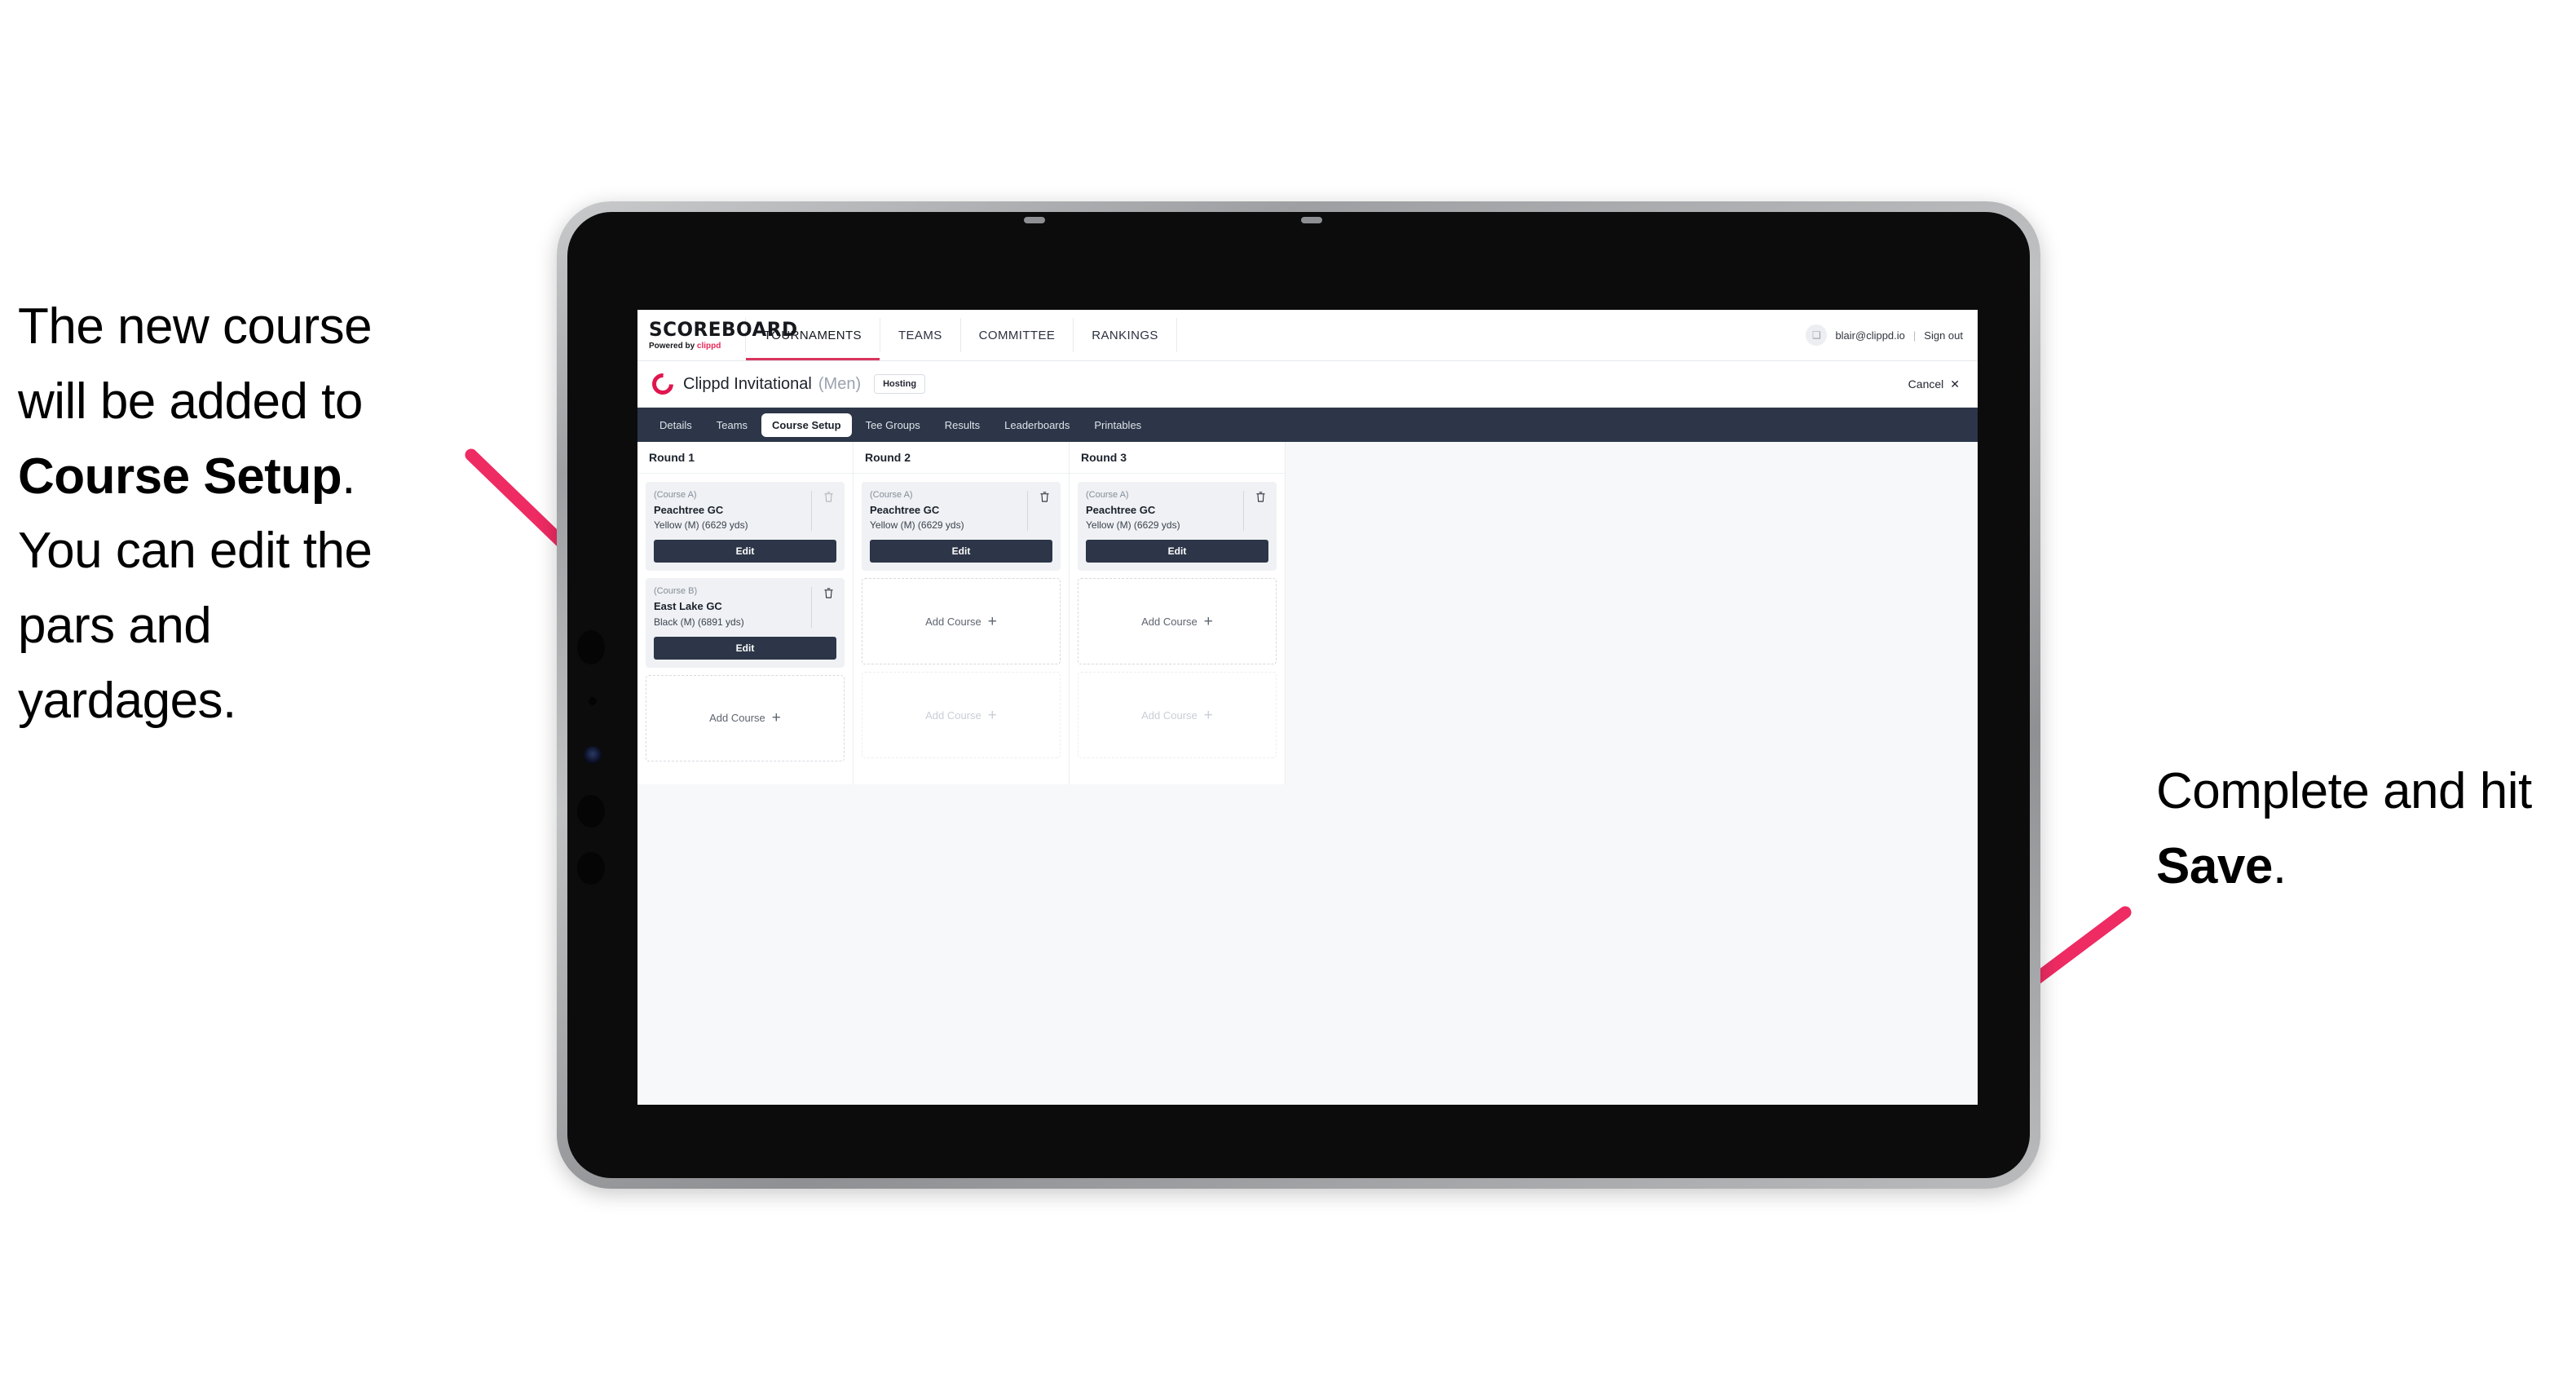  What do you see at coordinates (676, 592) in the screenshot?
I see `course-slot-label: (Course B)` at bounding box center [676, 592].